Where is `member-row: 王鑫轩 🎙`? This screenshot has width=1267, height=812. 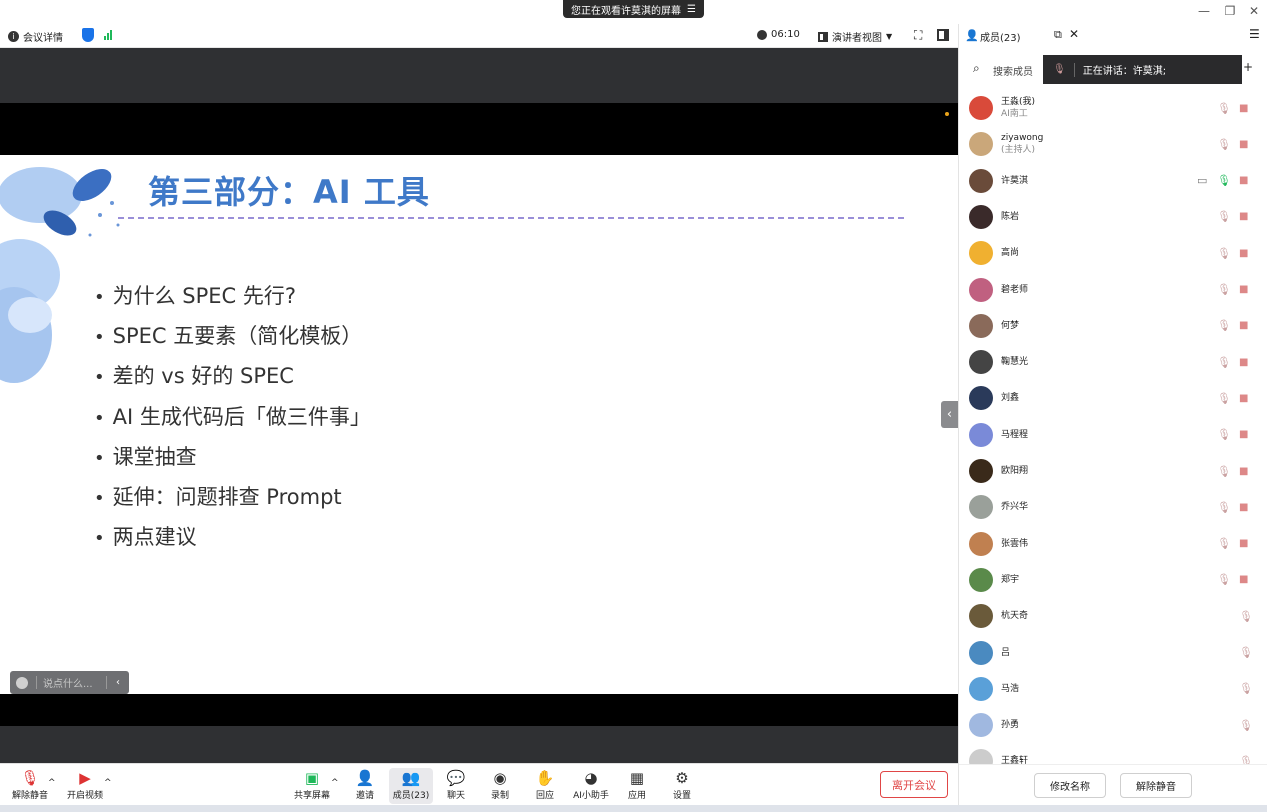
member-row: 王鑫轩 🎙 is located at coordinates (1113, 753).